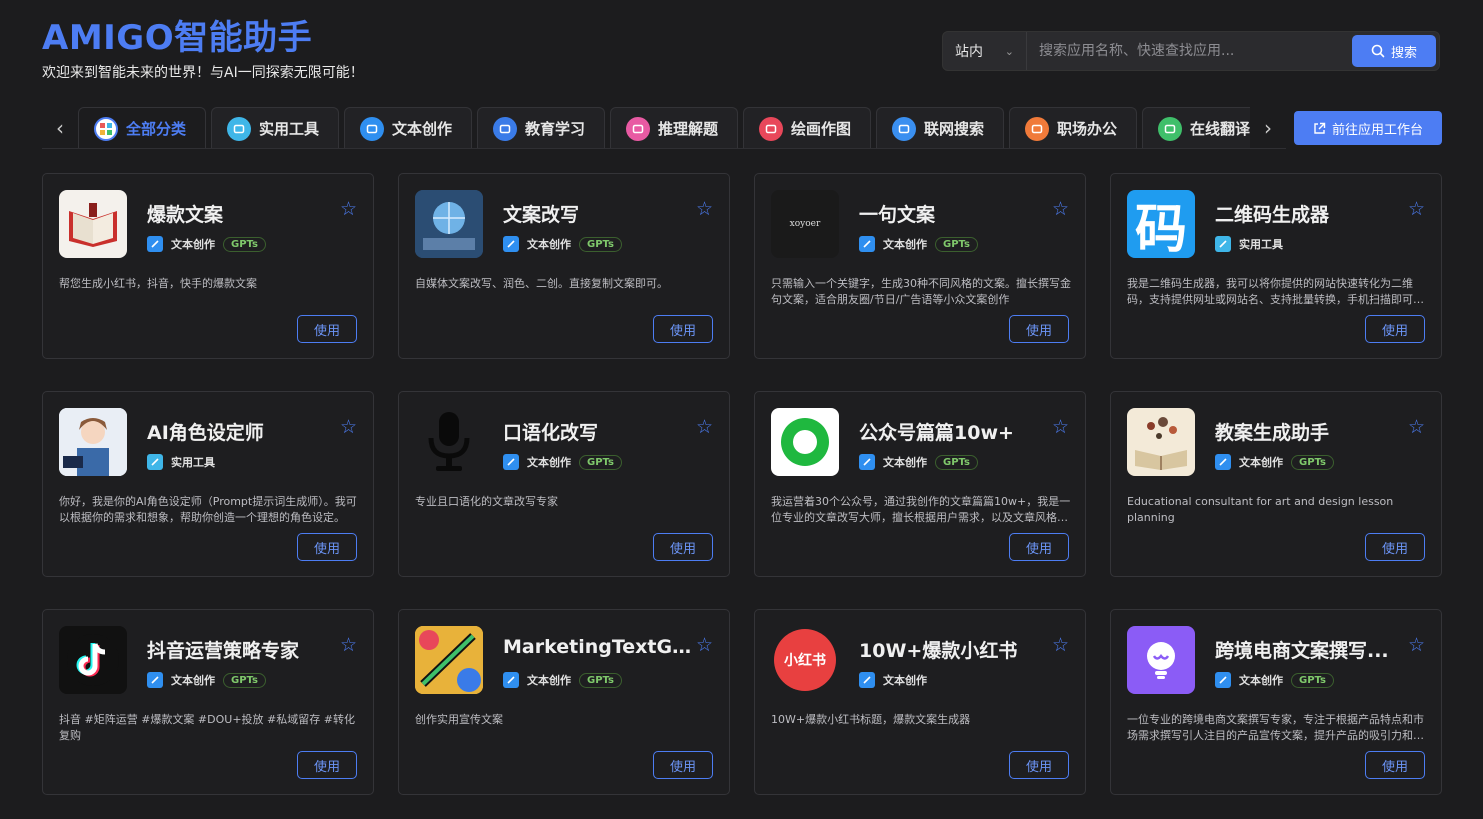  Describe the element at coordinates (920, 702) in the screenshot. I see `app-card: 小红书 10W+爆款小红书 ☆ 文本创作 10W+爆款小红书标题，爆款文案生成器使用` at that location.